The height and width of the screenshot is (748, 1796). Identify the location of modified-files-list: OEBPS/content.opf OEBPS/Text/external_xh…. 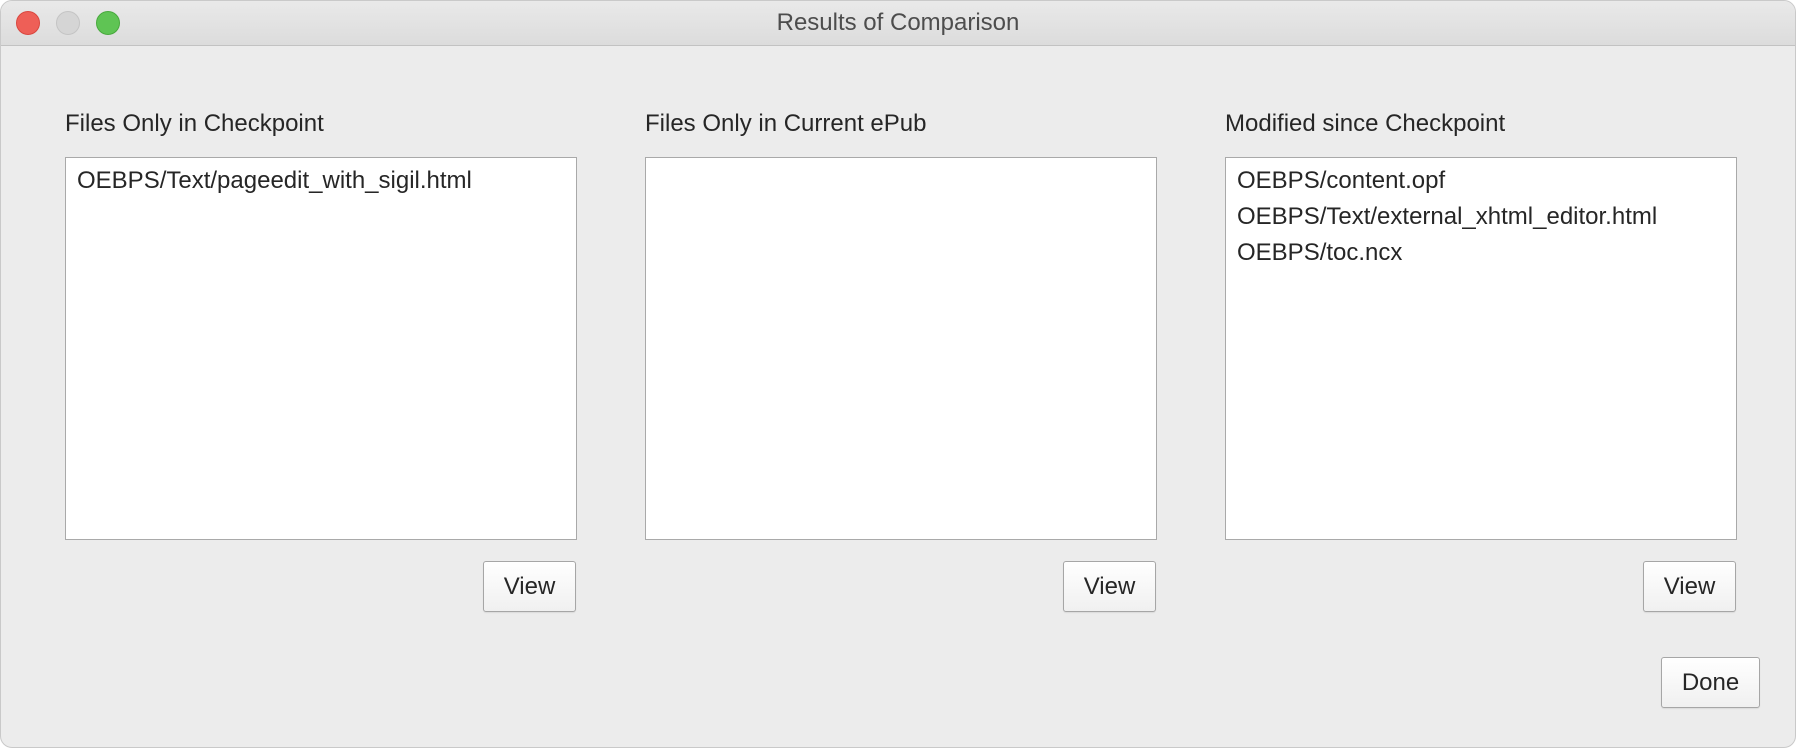
(1481, 348).